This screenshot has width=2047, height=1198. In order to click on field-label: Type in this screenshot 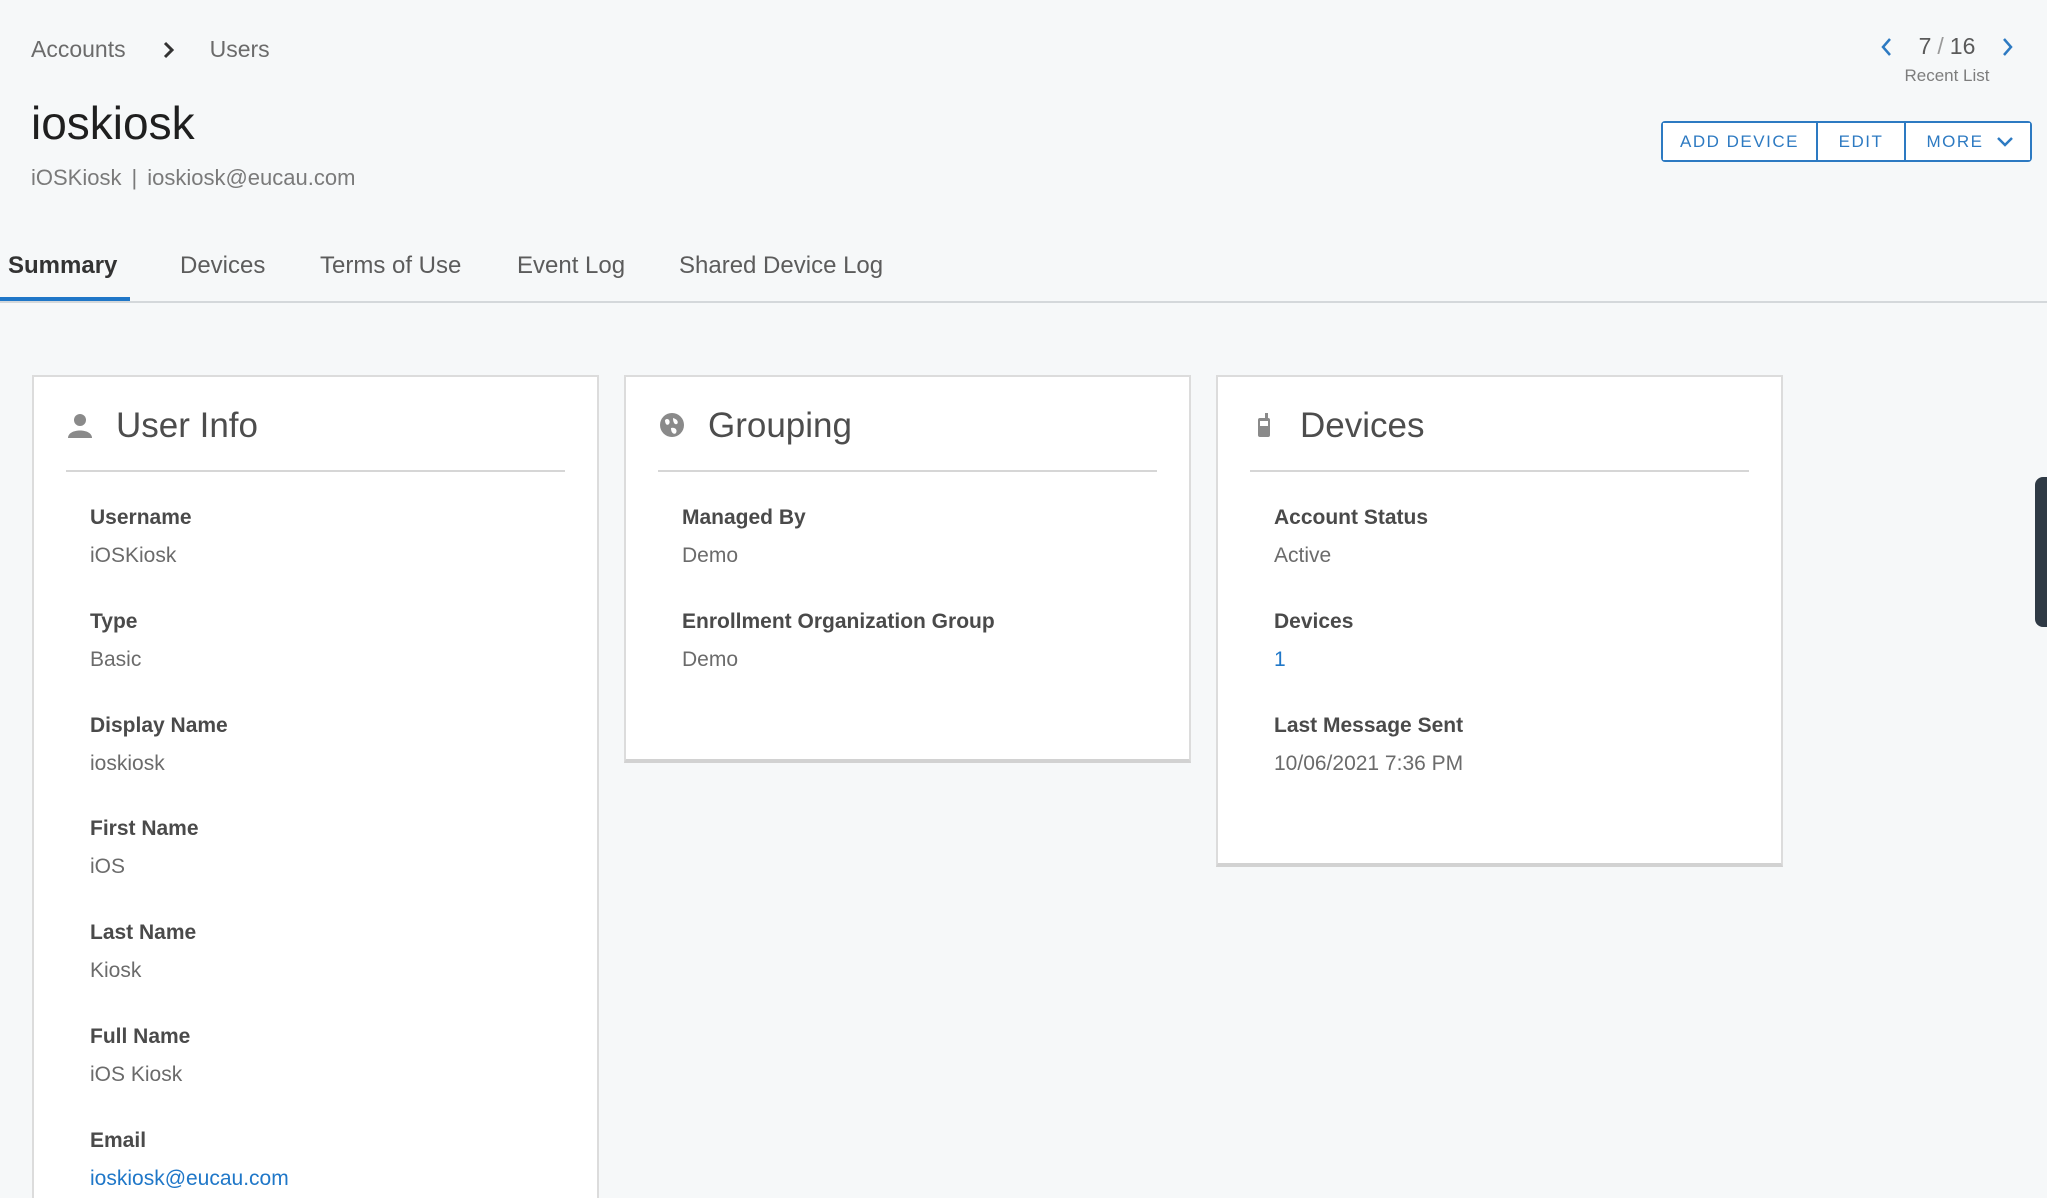, I will do `click(114, 621)`.